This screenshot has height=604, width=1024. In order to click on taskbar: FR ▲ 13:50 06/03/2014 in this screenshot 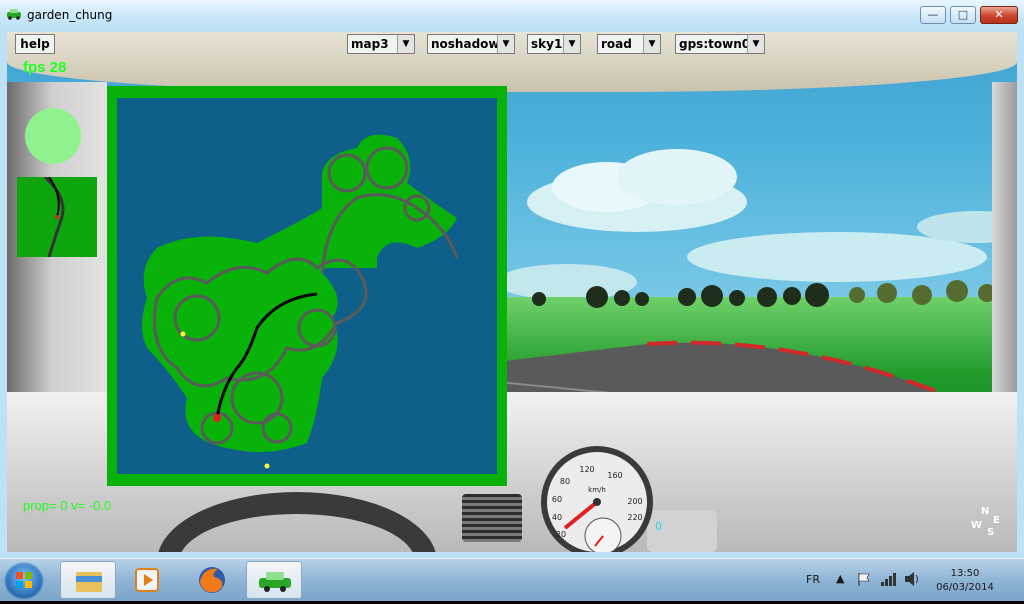, I will do `click(512, 579)`.